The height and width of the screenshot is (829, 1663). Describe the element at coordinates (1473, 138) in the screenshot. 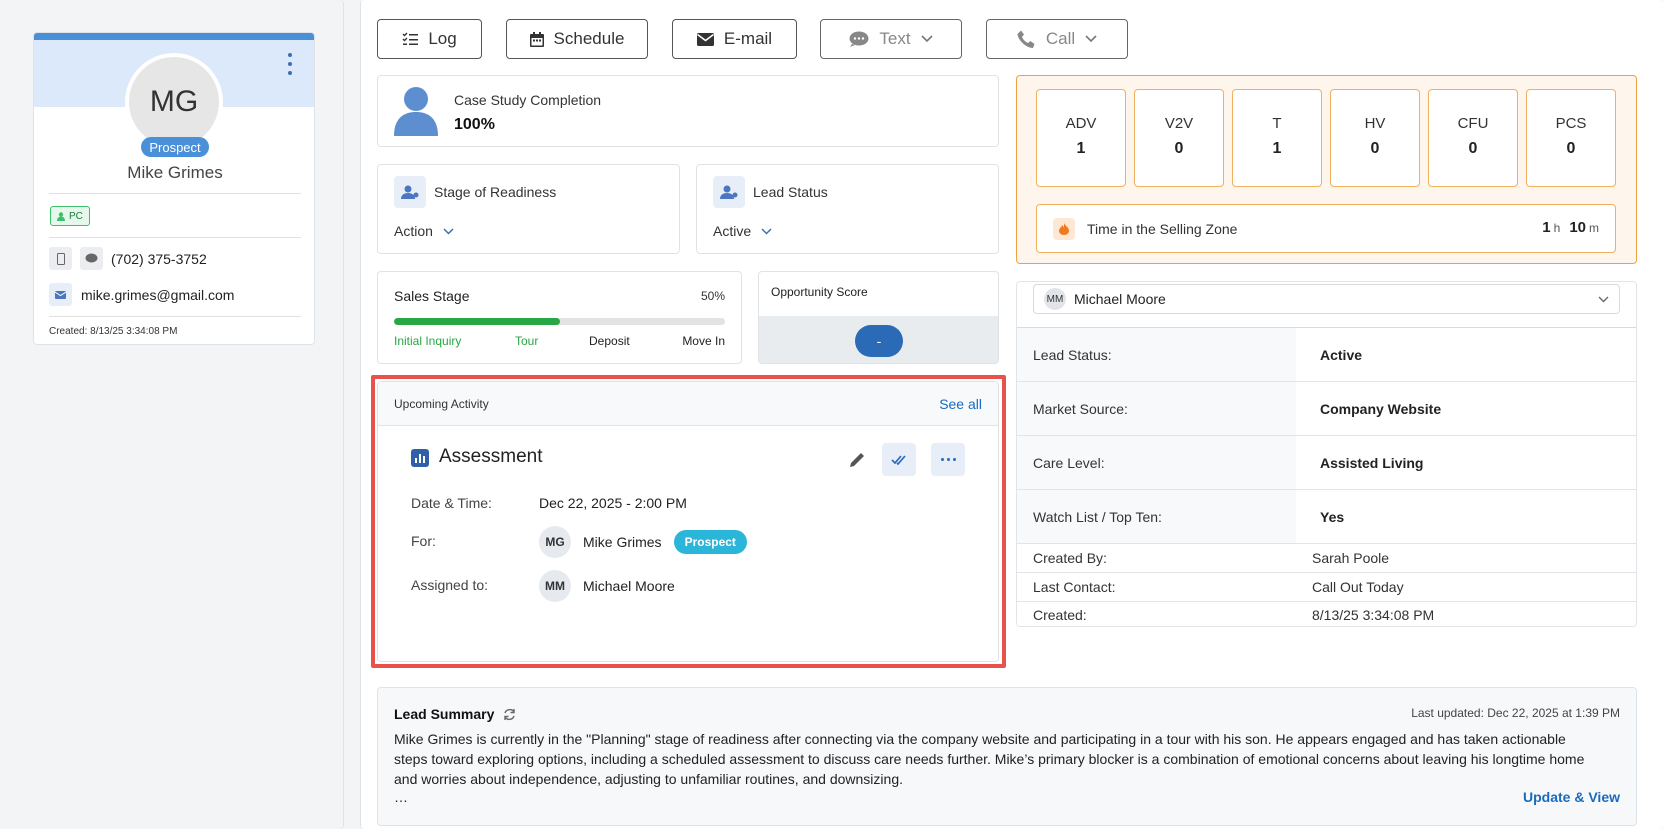

I see `stat-cfu: CFU 0` at that location.